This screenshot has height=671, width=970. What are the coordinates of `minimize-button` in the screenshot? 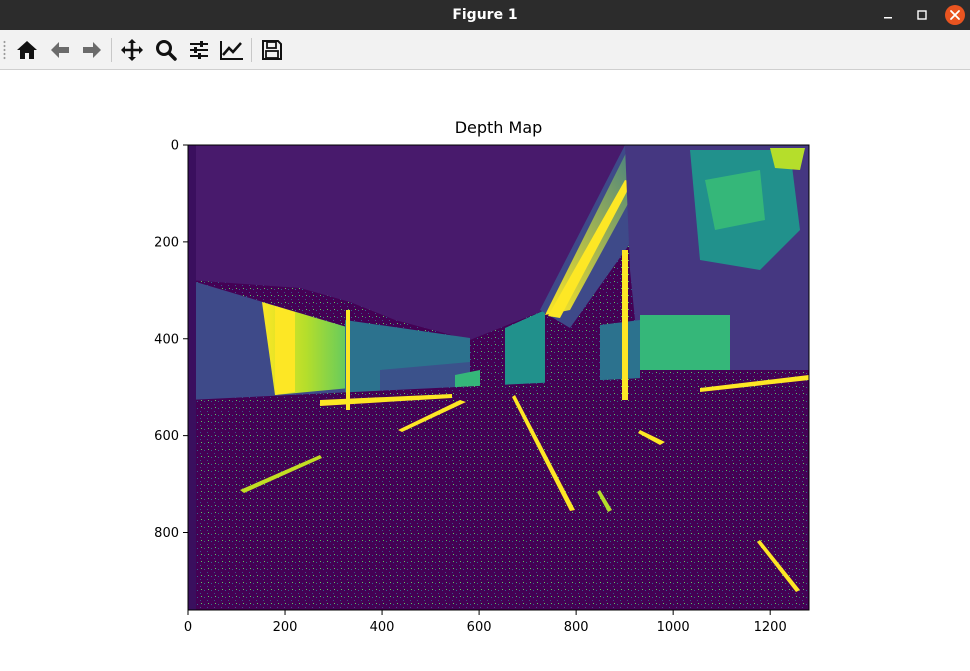 It's located at (888, 15).